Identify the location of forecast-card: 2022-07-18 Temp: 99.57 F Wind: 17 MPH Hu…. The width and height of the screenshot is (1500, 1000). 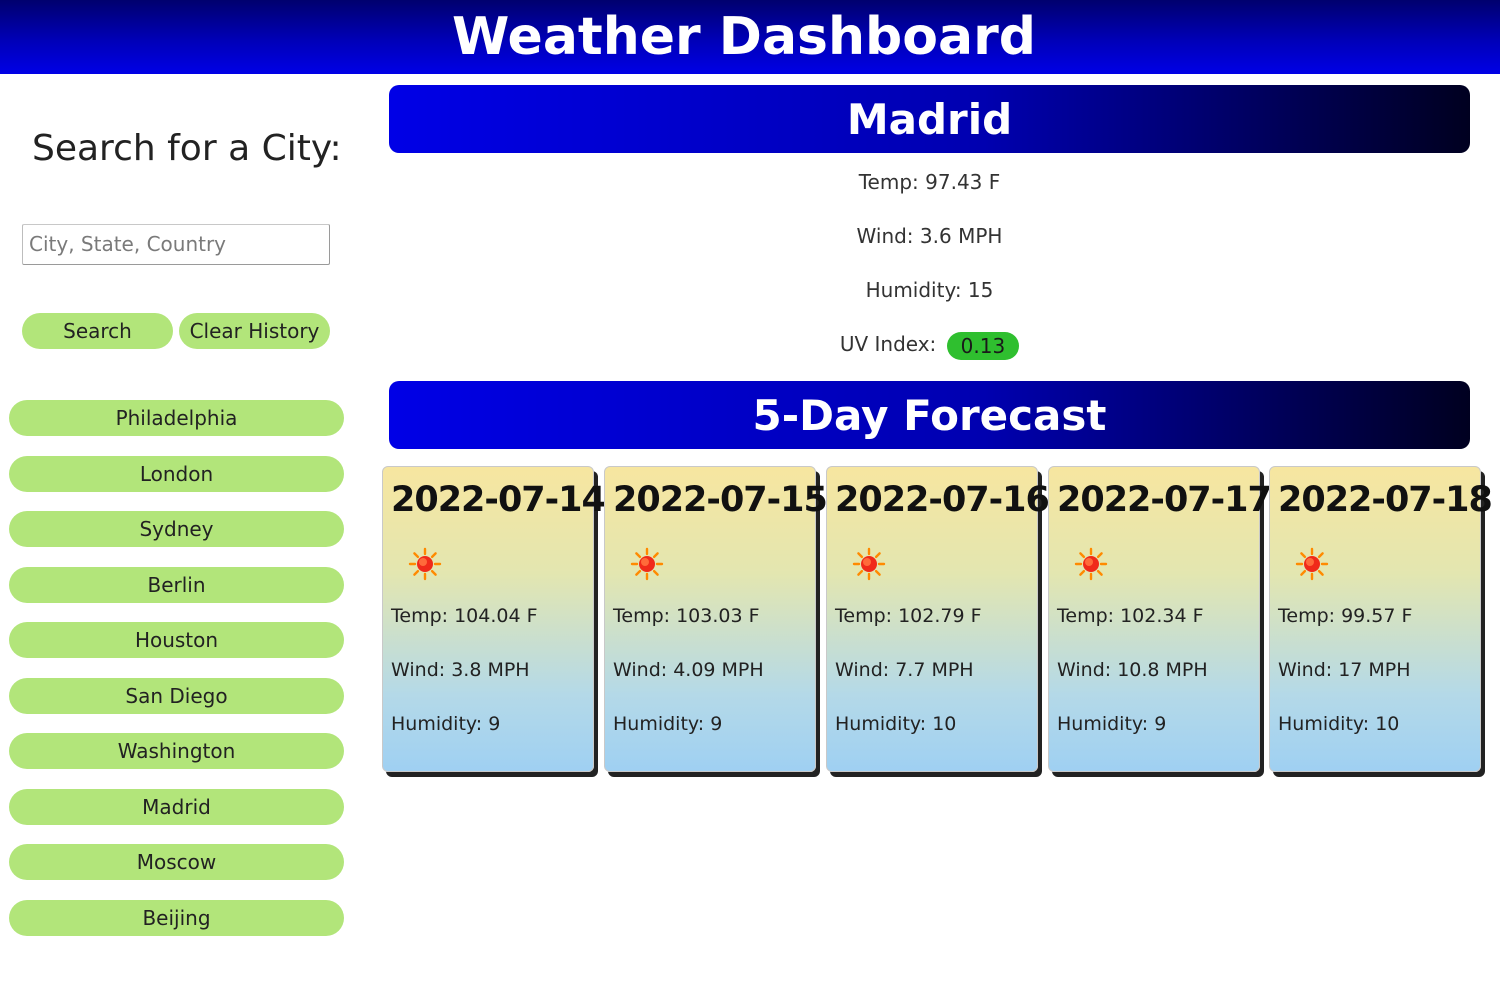
(1381, 619).